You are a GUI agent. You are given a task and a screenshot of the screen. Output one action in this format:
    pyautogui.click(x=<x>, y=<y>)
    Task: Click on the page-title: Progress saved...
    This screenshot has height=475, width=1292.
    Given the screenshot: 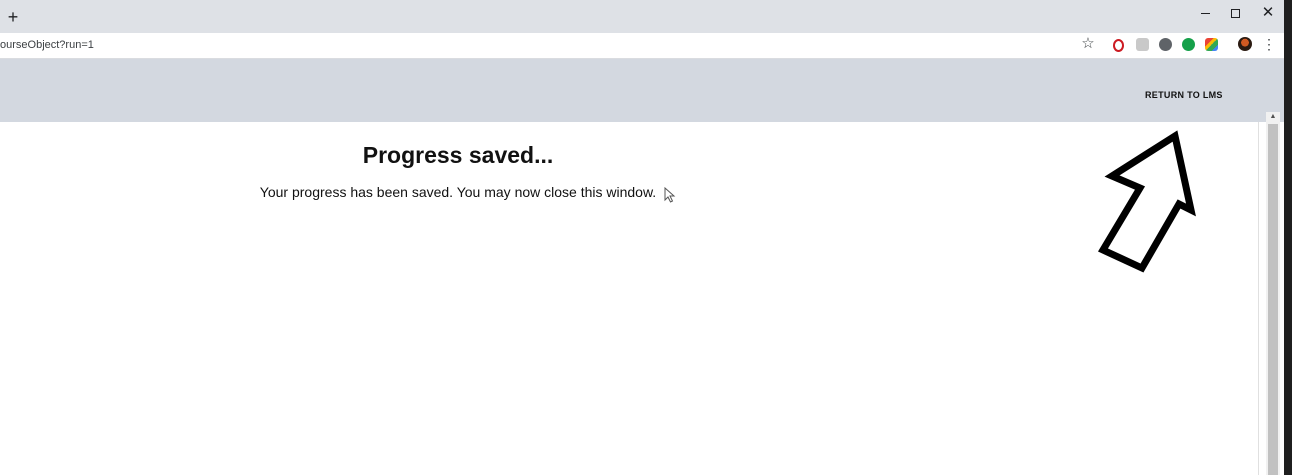 What is the action you would take?
    pyautogui.click(x=458, y=155)
    